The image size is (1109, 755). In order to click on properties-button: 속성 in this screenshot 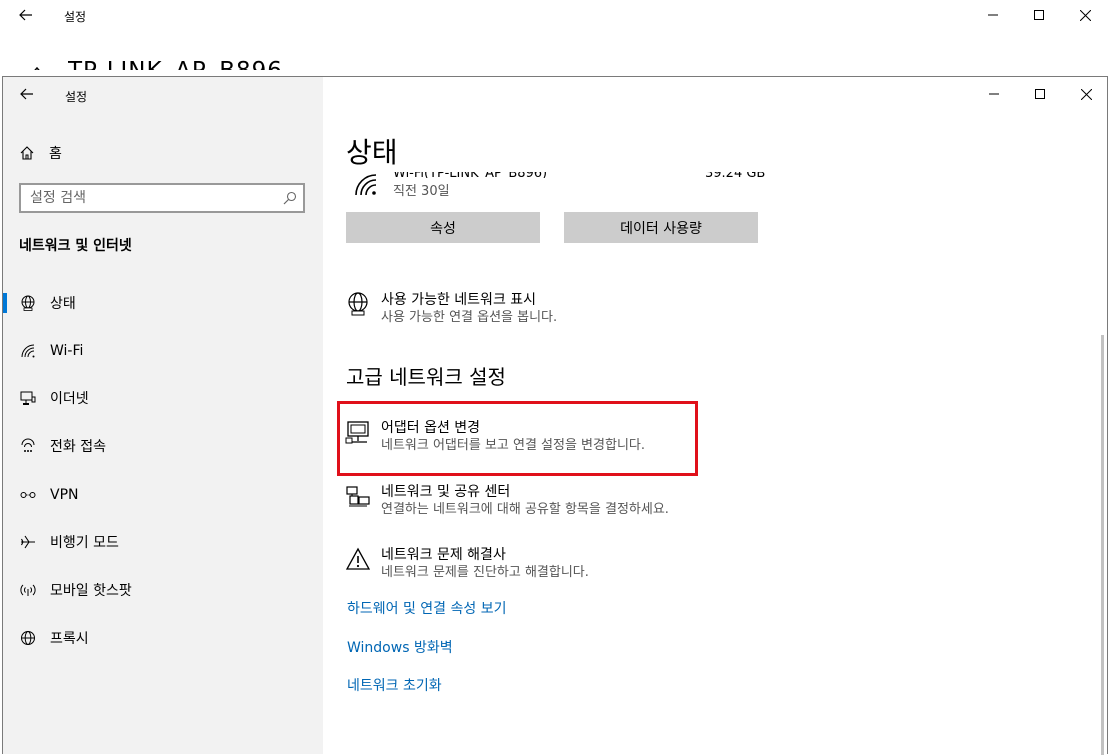, I will do `click(443, 227)`.